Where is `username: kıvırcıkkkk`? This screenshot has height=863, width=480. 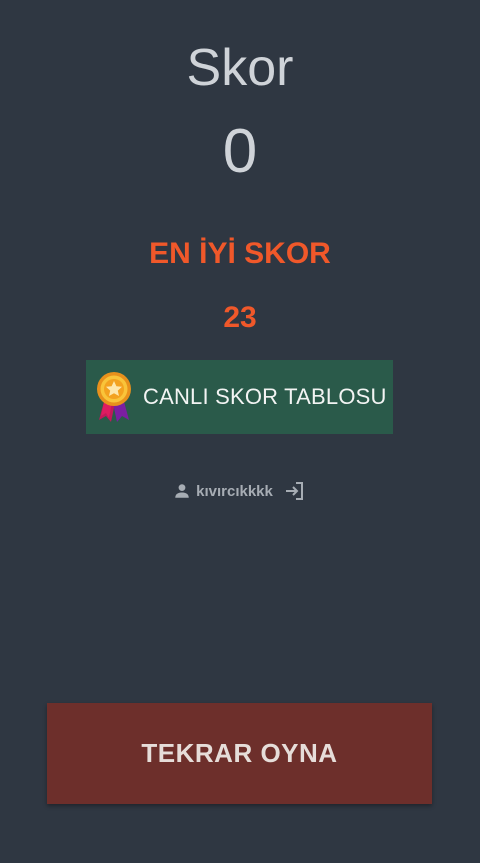
username: kıvırcıkkkk is located at coordinates (234, 491).